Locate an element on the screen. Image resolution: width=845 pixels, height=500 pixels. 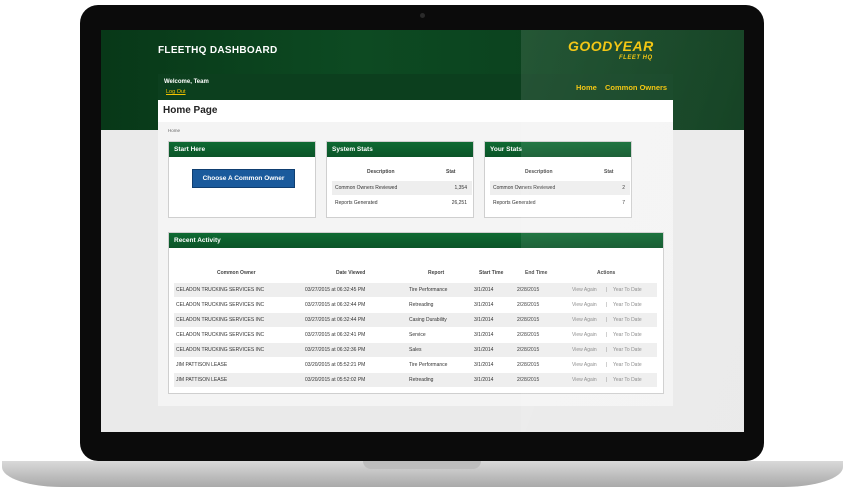
app-title: FLEETHQ DASHBOARD is located at coordinates (218, 50).